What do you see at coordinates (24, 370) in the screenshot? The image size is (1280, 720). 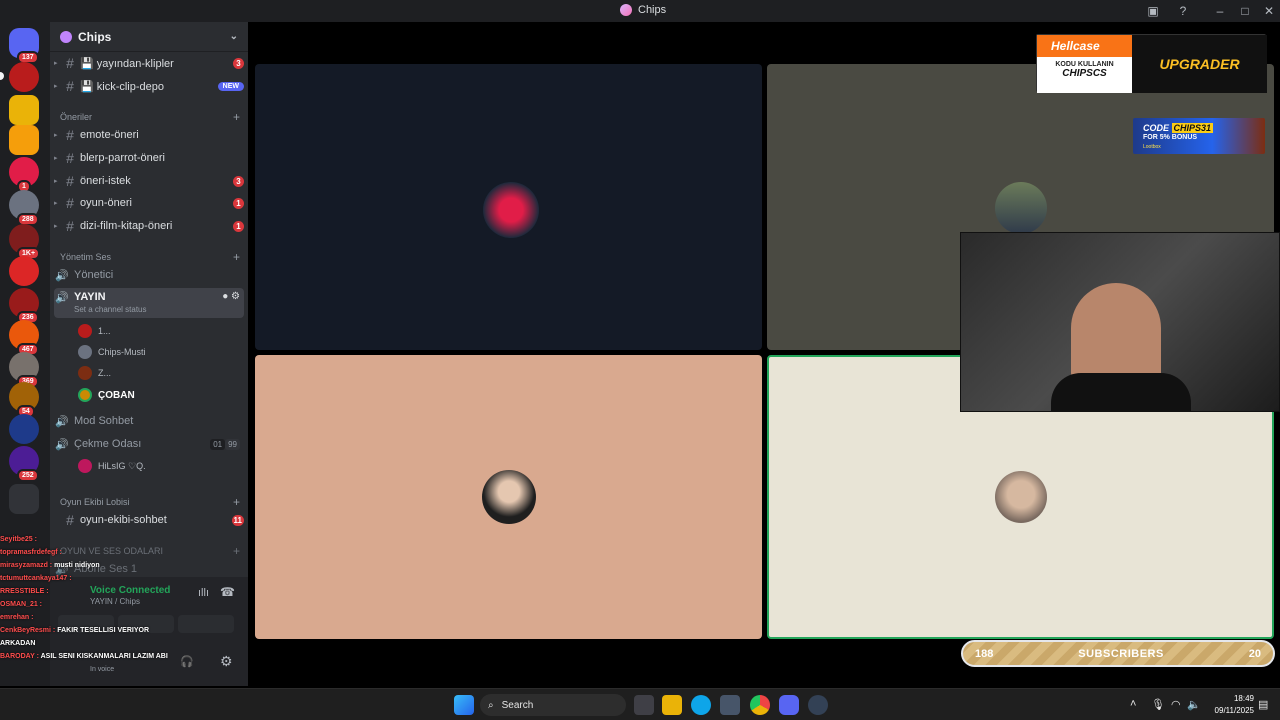 I see `server-icon-9: 369` at bounding box center [24, 370].